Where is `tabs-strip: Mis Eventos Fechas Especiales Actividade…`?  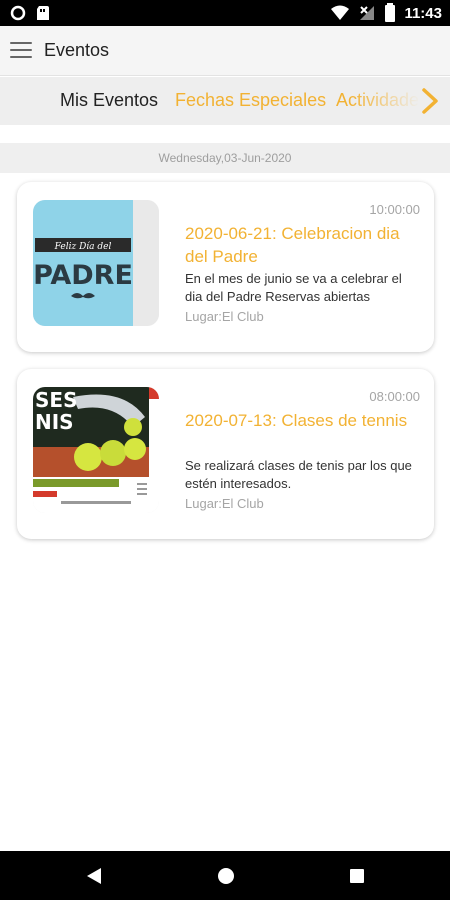
tabs-strip: Mis Eventos Fechas Especiales Actividade… is located at coordinates (209, 101).